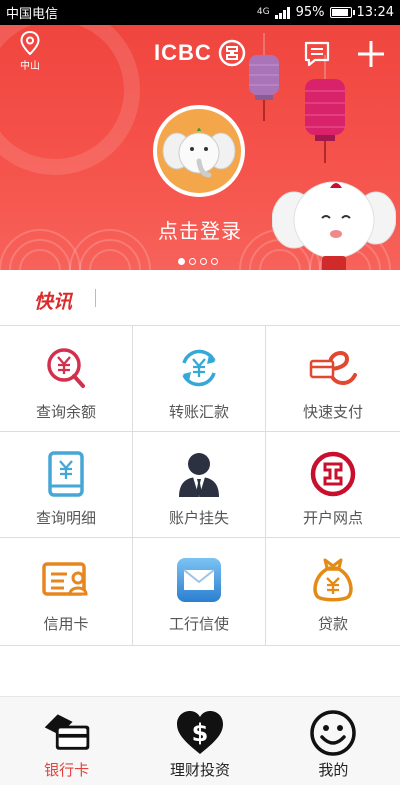 The image size is (400, 785). Describe the element at coordinates (199, 368) in the screenshot. I see `yen-transfer-icon` at that location.